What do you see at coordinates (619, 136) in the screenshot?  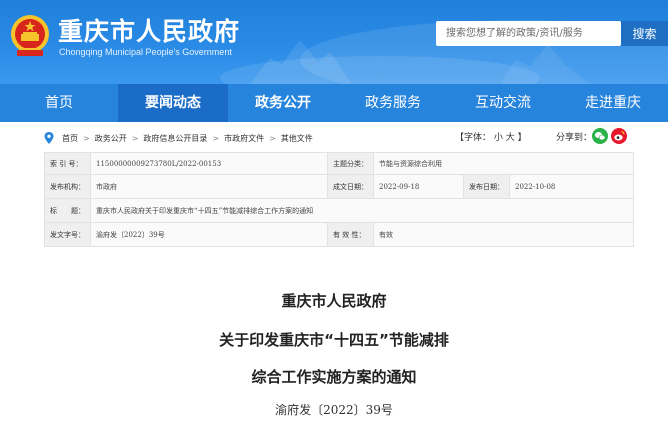 I see `weibo-icon` at bounding box center [619, 136].